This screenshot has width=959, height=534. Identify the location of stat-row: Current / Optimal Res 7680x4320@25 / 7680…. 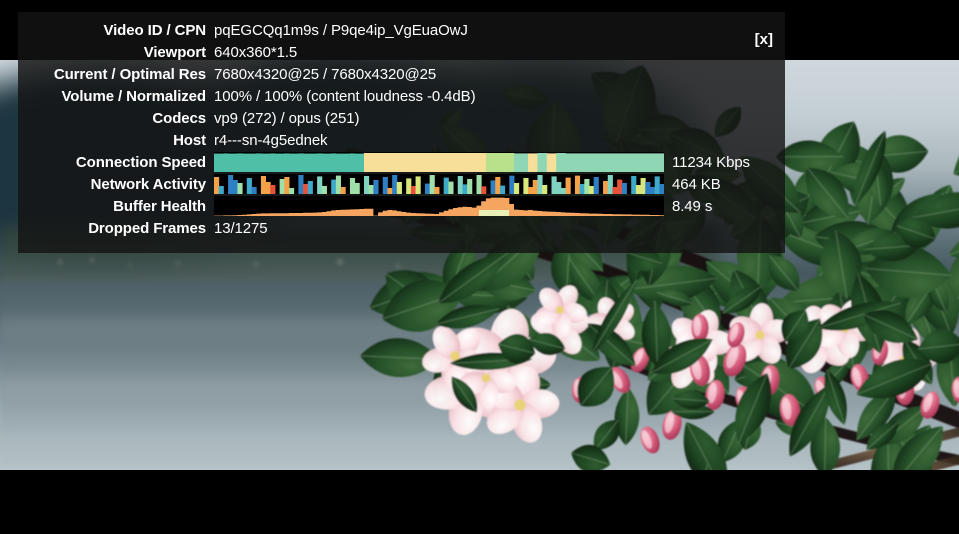
(394, 74).